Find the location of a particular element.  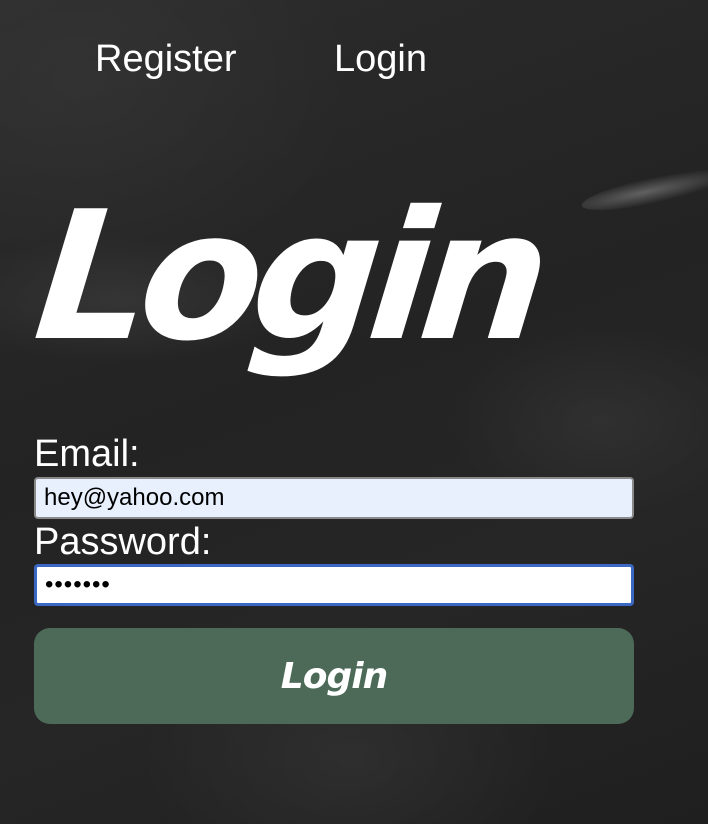

email-label: Email: is located at coordinates (87, 454).